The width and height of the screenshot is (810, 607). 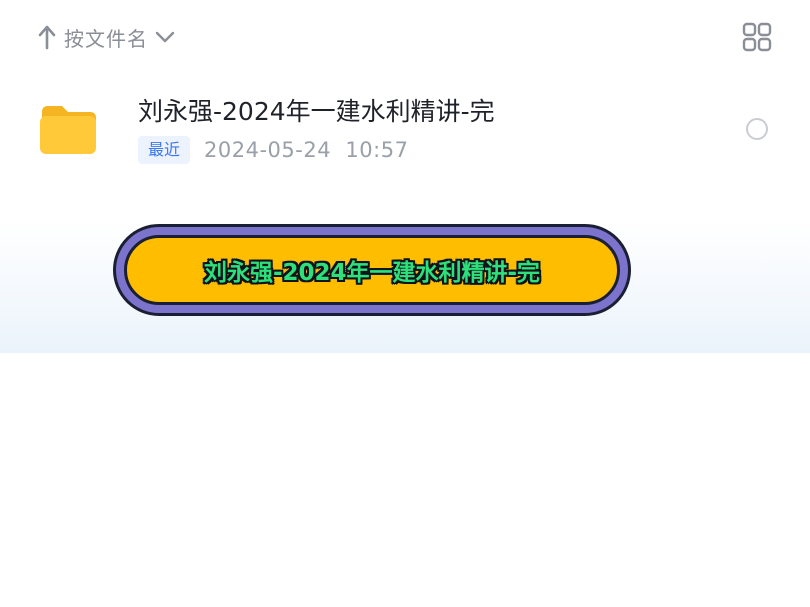 I want to click on select-radio, so click(x=757, y=129).